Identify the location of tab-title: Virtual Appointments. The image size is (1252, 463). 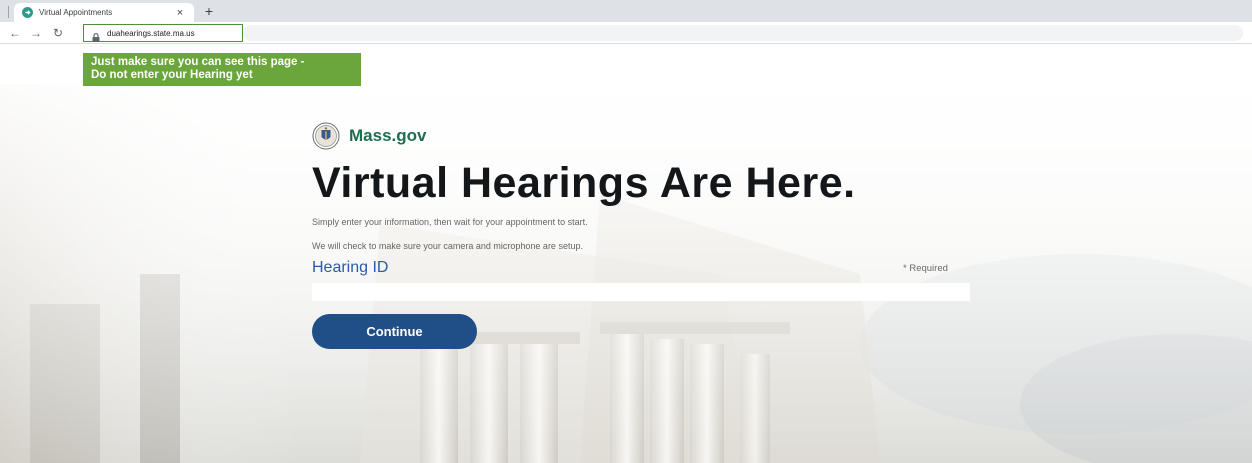
(76, 12).